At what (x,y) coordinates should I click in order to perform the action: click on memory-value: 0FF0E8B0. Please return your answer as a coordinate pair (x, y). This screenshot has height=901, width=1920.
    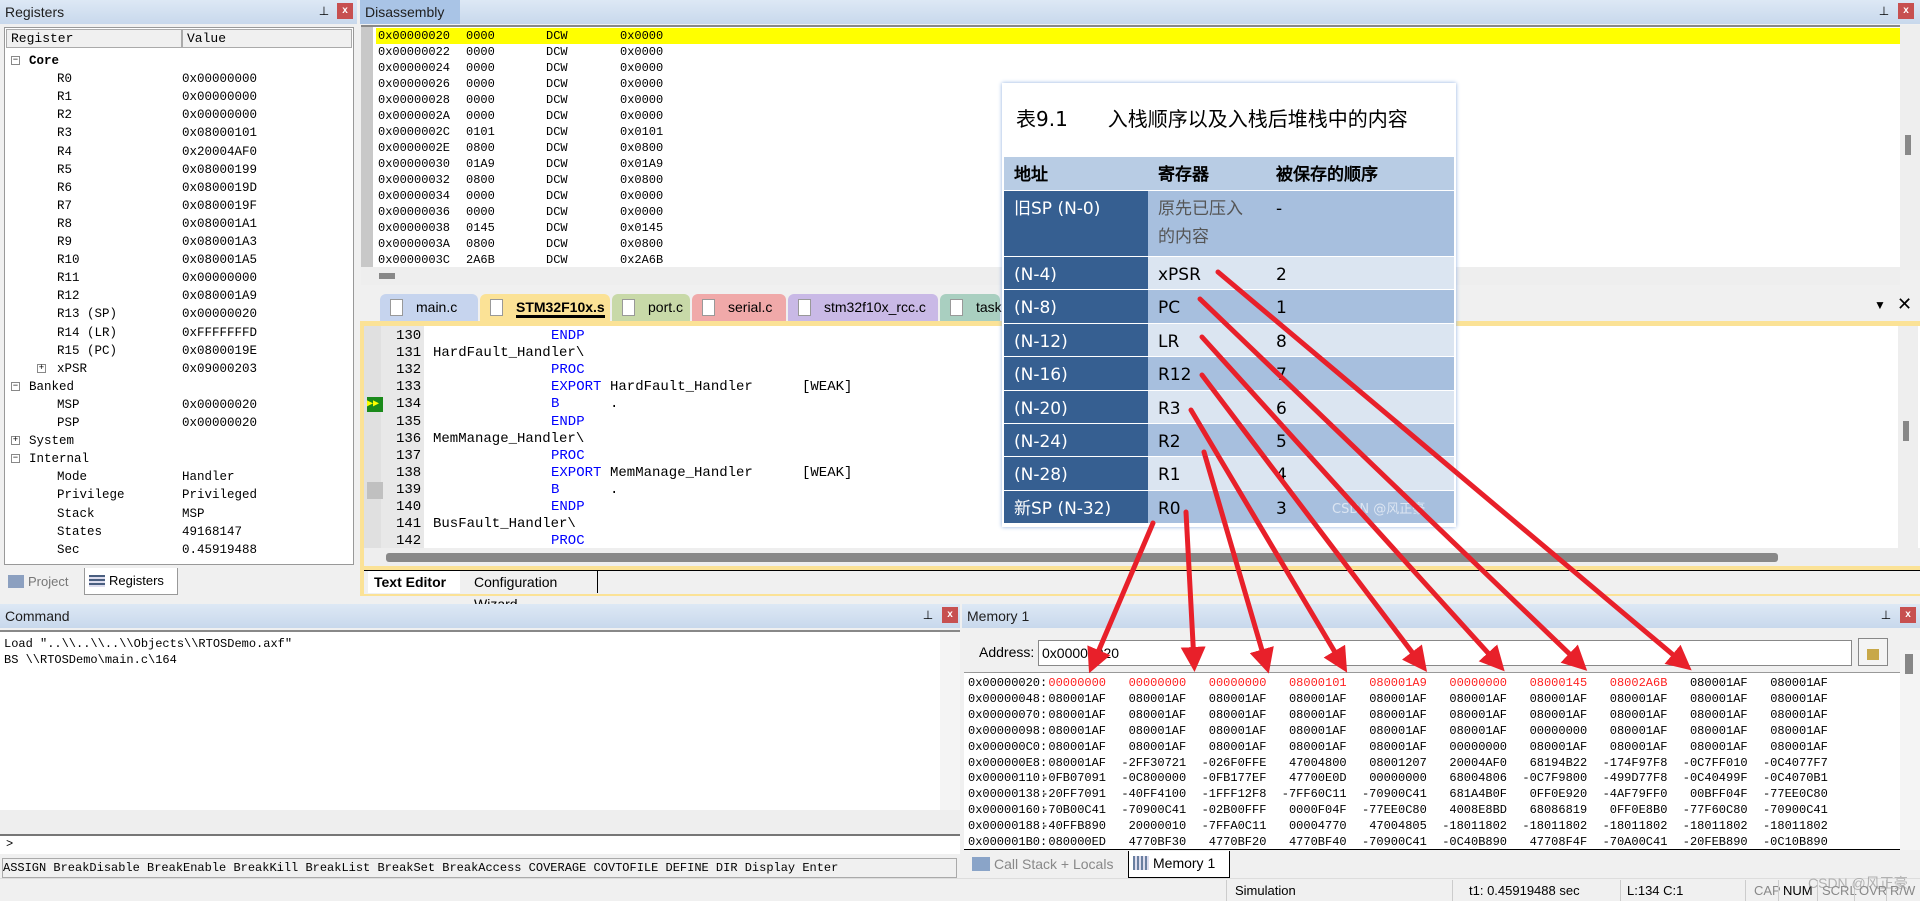
    Looking at the image, I should click on (1627, 810).